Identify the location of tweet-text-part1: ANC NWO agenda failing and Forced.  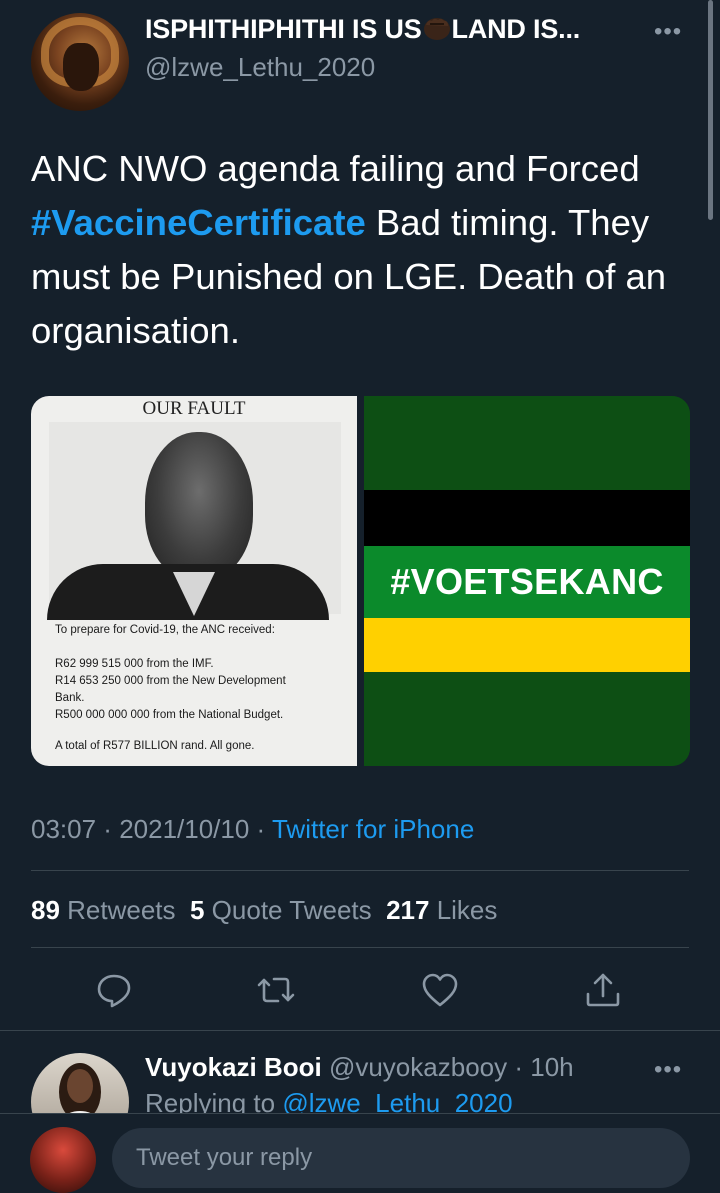
(335, 168).